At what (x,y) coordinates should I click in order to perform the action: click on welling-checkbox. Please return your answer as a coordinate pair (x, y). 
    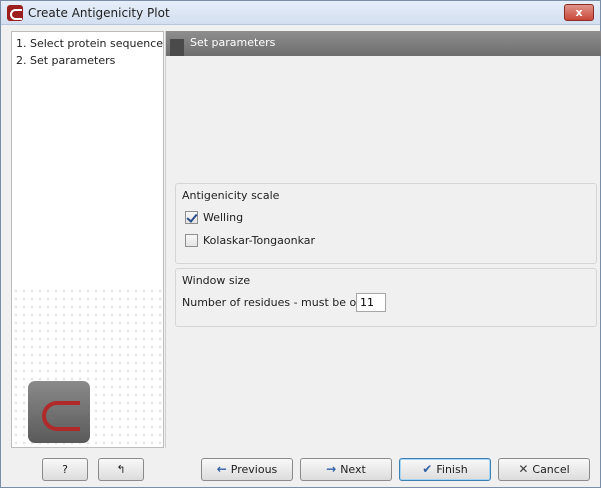
    Looking at the image, I should click on (191, 217).